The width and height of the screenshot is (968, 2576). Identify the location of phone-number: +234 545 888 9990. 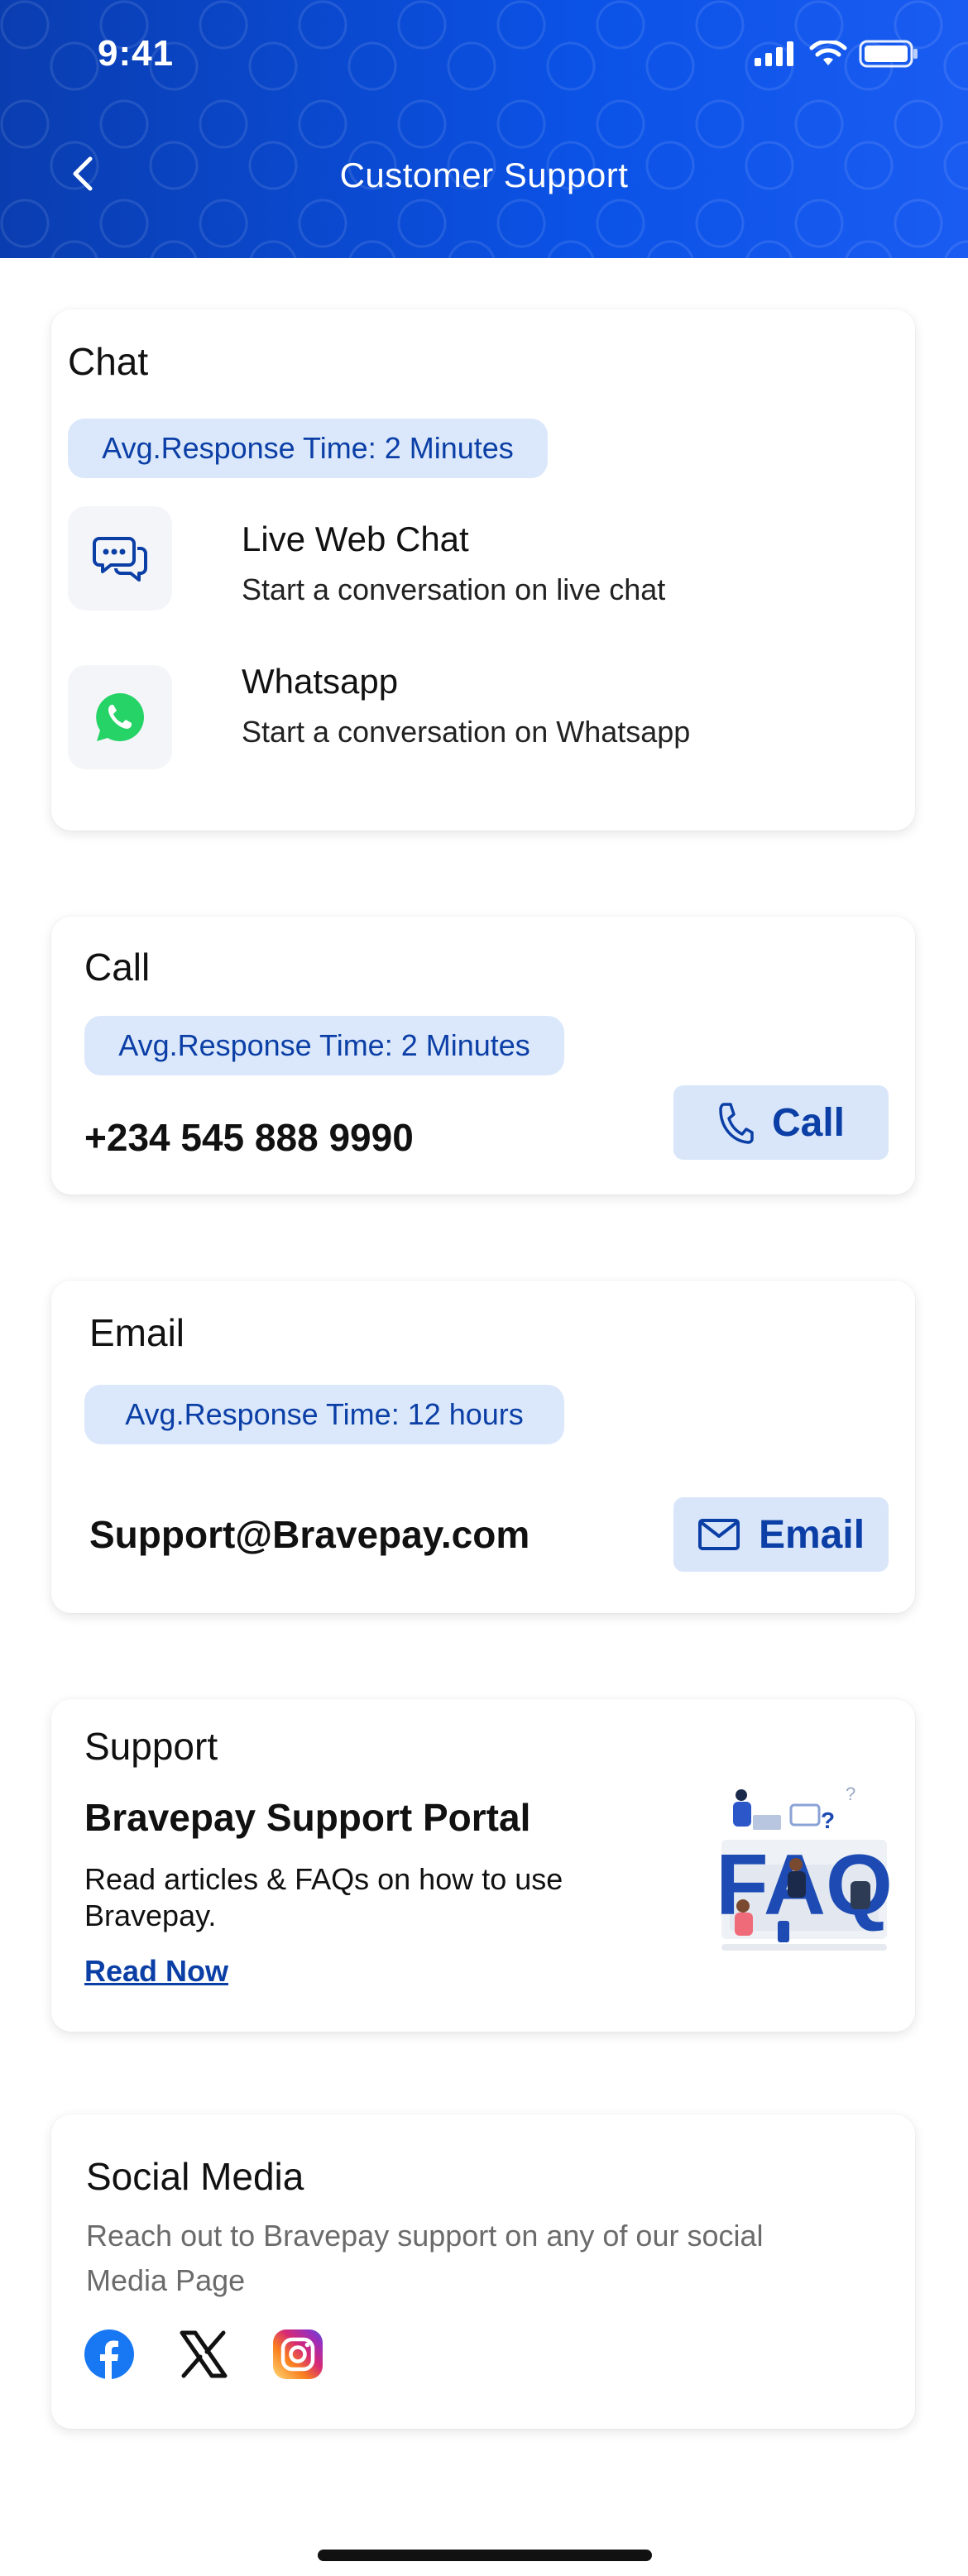
(249, 1138).